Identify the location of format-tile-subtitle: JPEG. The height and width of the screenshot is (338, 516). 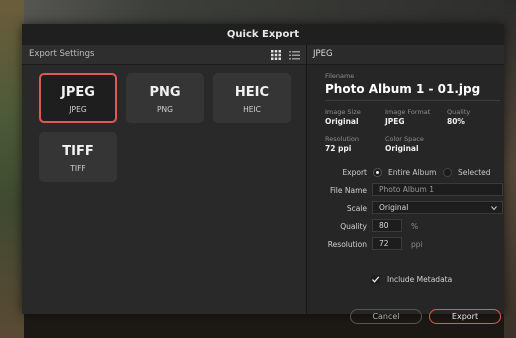
(78, 109).